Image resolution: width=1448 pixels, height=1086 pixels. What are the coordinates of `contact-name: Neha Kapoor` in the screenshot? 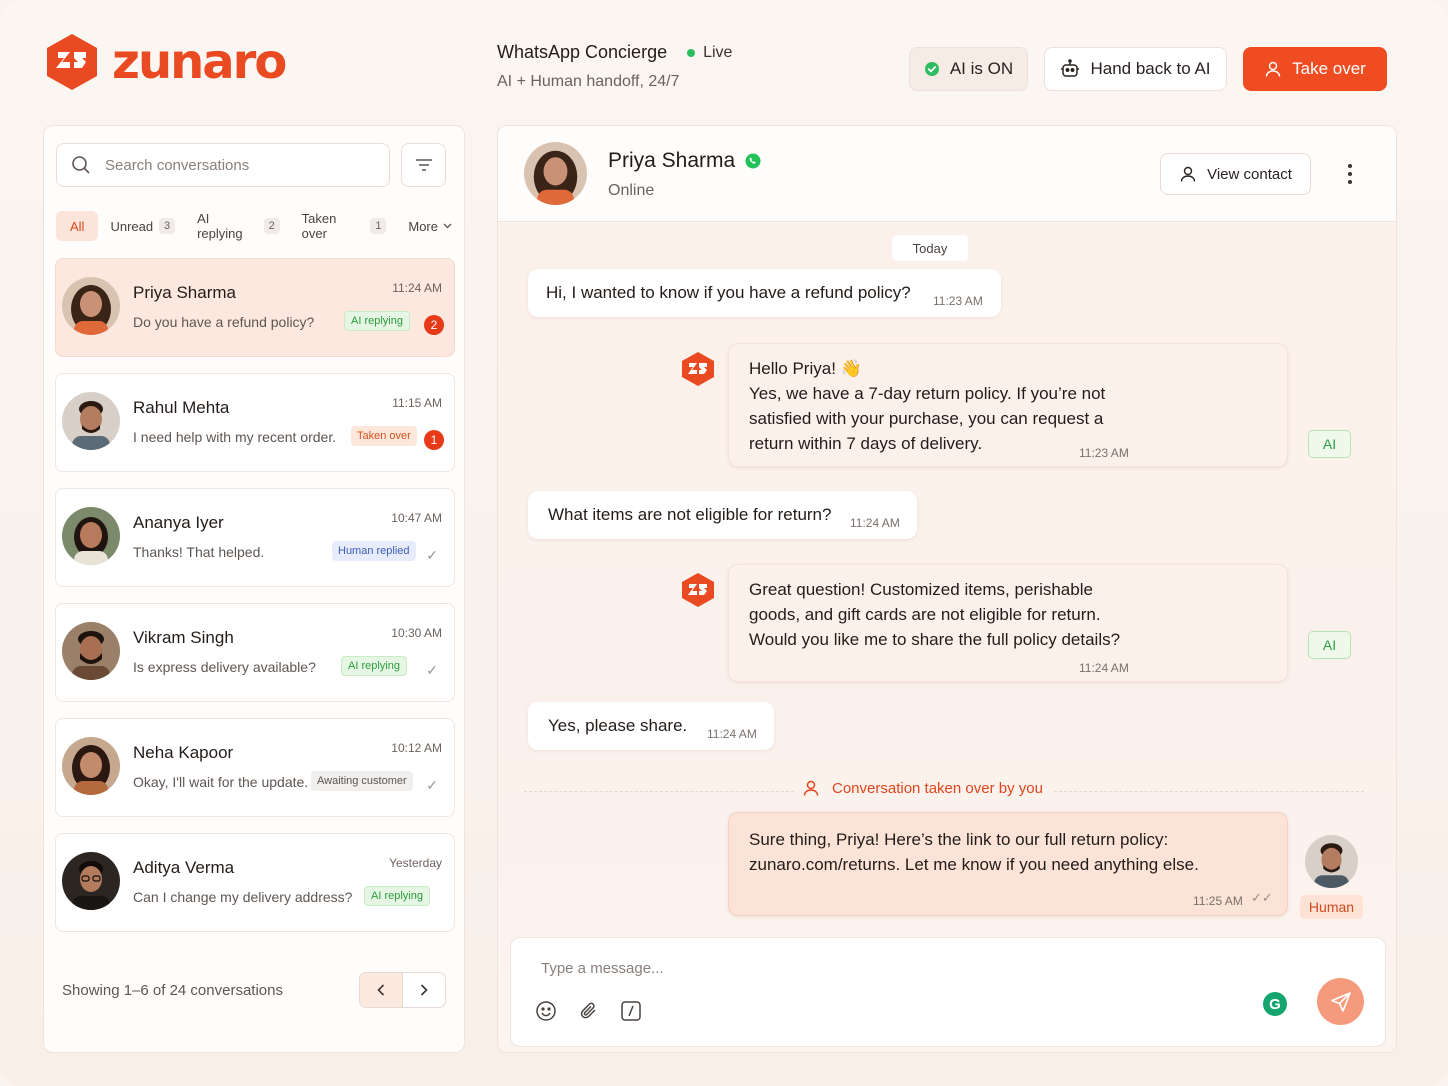 It's located at (183, 752).